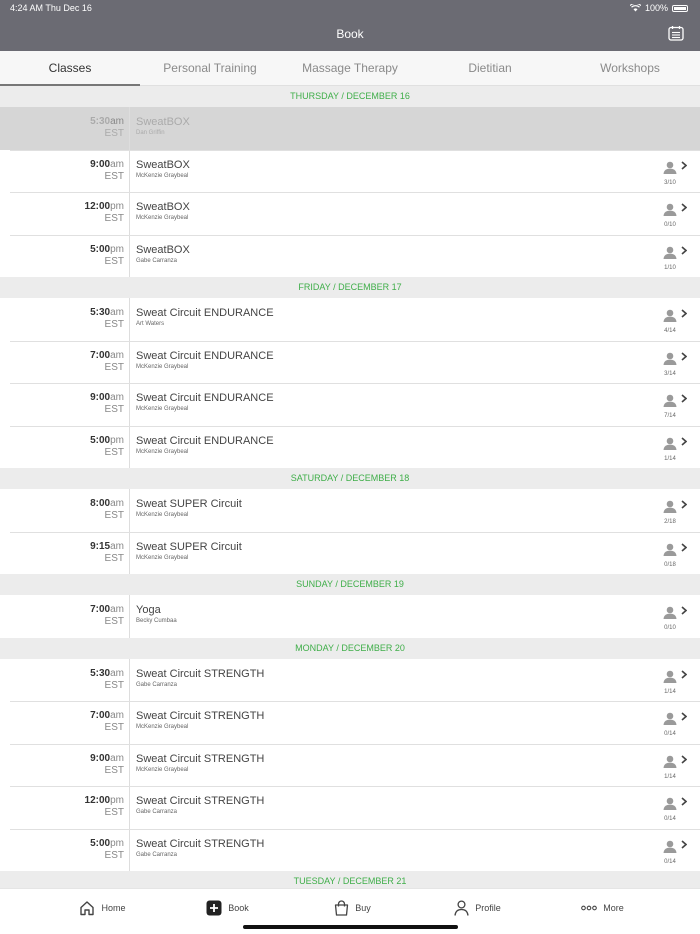 This screenshot has width=700, height=934. I want to click on class-info: Sweat Circuit STRENGTH Gabe Carranza, so click(415, 807).